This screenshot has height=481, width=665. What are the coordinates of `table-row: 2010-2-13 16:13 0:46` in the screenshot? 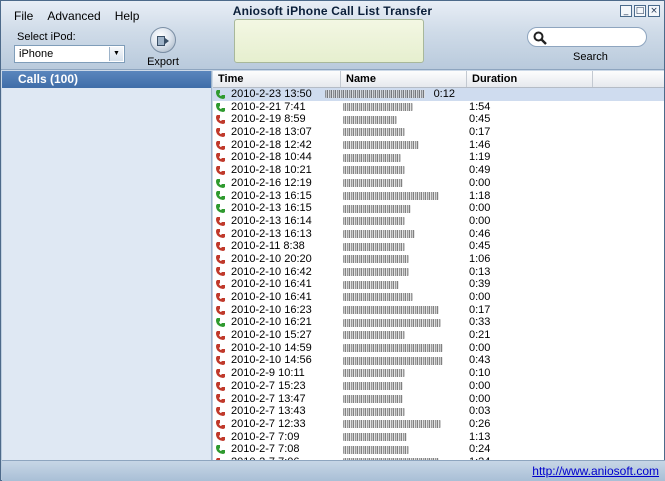 It's located at (438, 234).